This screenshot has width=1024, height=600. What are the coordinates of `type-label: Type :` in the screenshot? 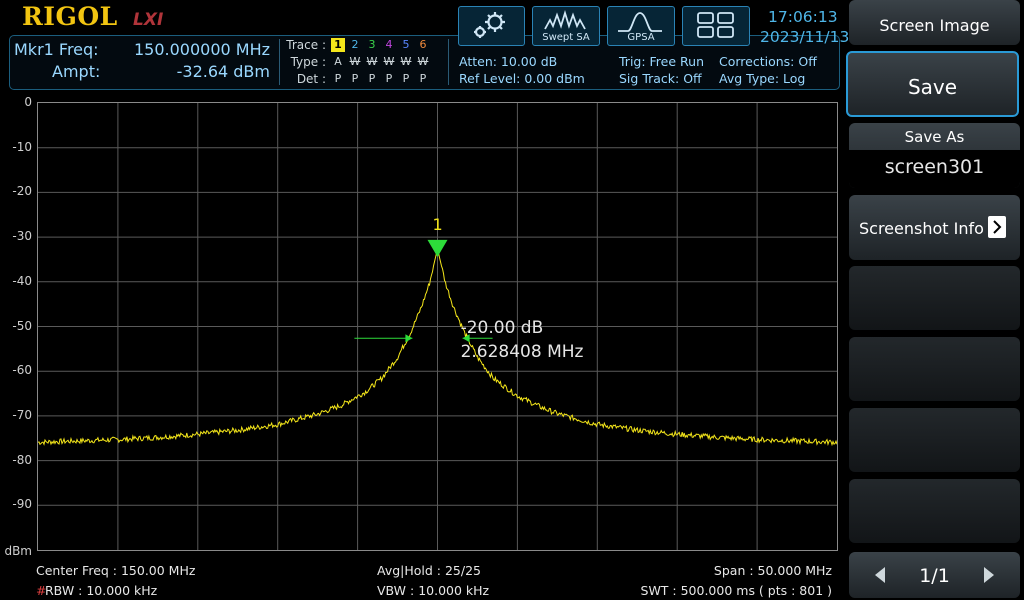 It's located at (308, 62).